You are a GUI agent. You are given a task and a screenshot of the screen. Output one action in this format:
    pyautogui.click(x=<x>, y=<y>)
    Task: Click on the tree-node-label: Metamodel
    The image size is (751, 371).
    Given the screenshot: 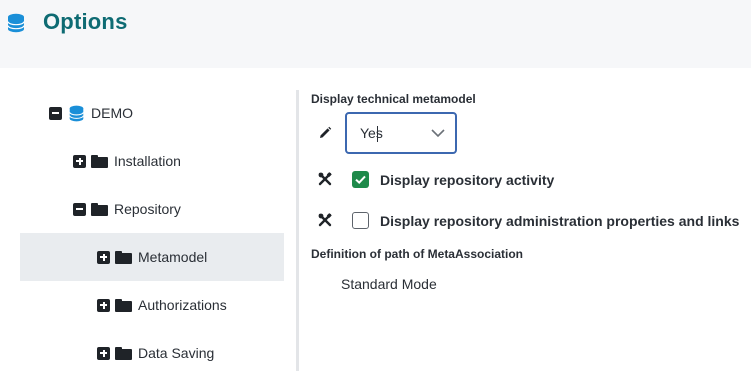 What is the action you would take?
    pyautogui.click(x=173, y=257)
    